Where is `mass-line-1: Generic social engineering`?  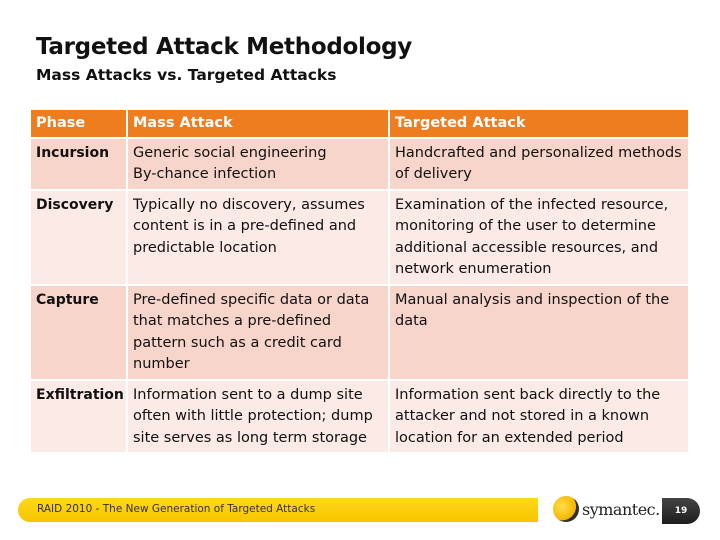
mass-line-1: Generic social engineering is located at coordinates (230, 152).